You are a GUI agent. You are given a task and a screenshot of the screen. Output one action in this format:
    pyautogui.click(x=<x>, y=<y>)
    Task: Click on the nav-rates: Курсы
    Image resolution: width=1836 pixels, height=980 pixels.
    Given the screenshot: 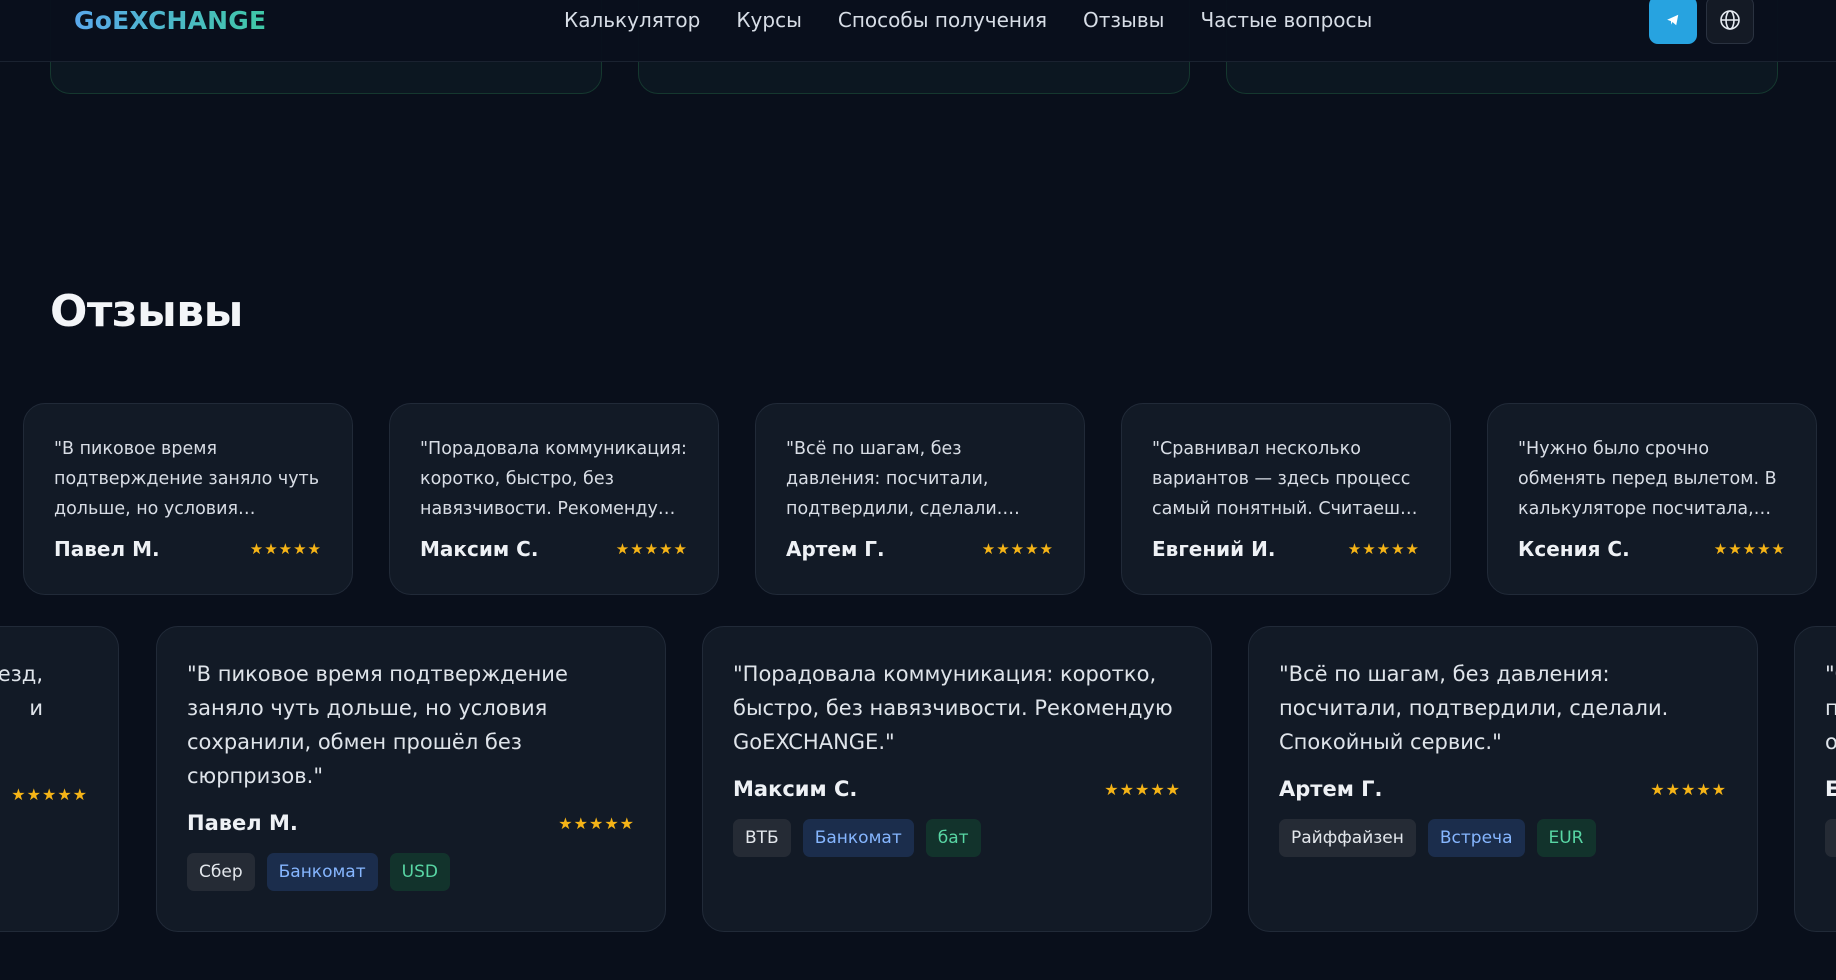 What is the action you would take?
    pyautogui.click(x=769, y=20)
    